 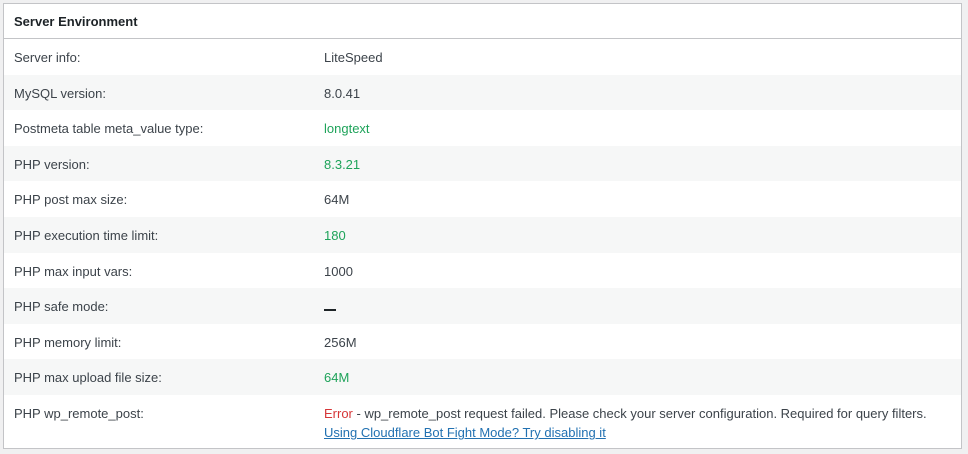 What do you see at coordinates (79, 413) in the screenshot?
I see `row-label: PHP wp_remote_post:` at bounding box center [79, 413].